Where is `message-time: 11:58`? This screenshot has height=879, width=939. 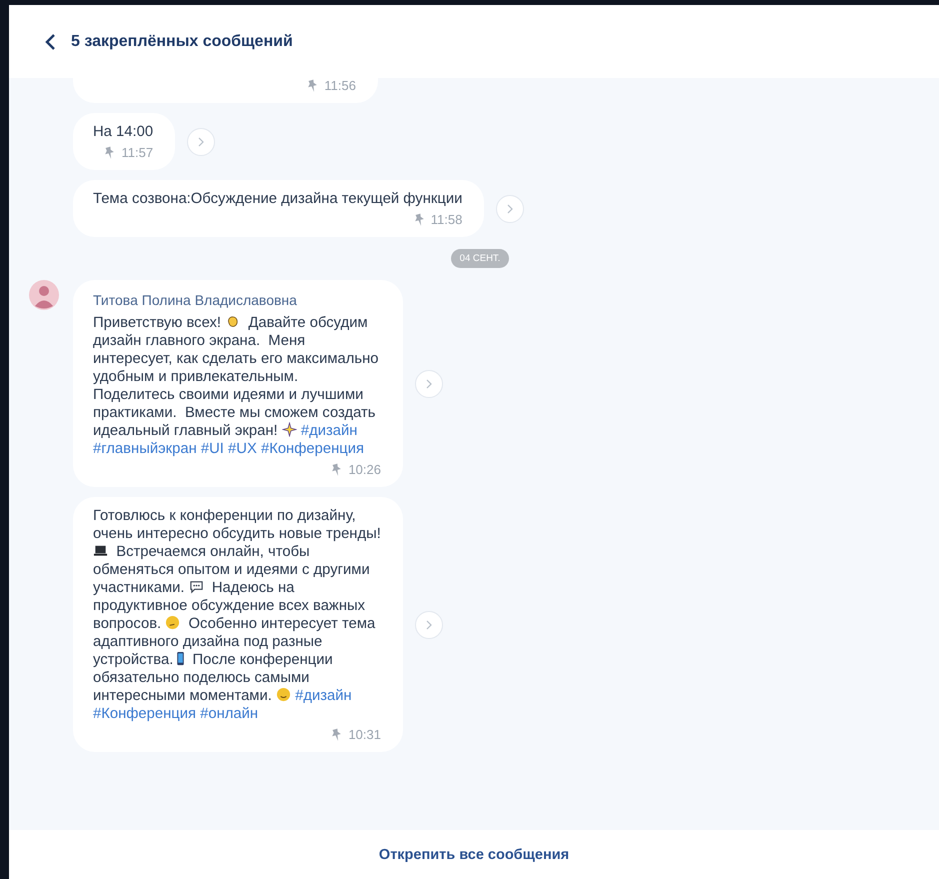
message-time: 11:58 is located at coordinates (446, 219).